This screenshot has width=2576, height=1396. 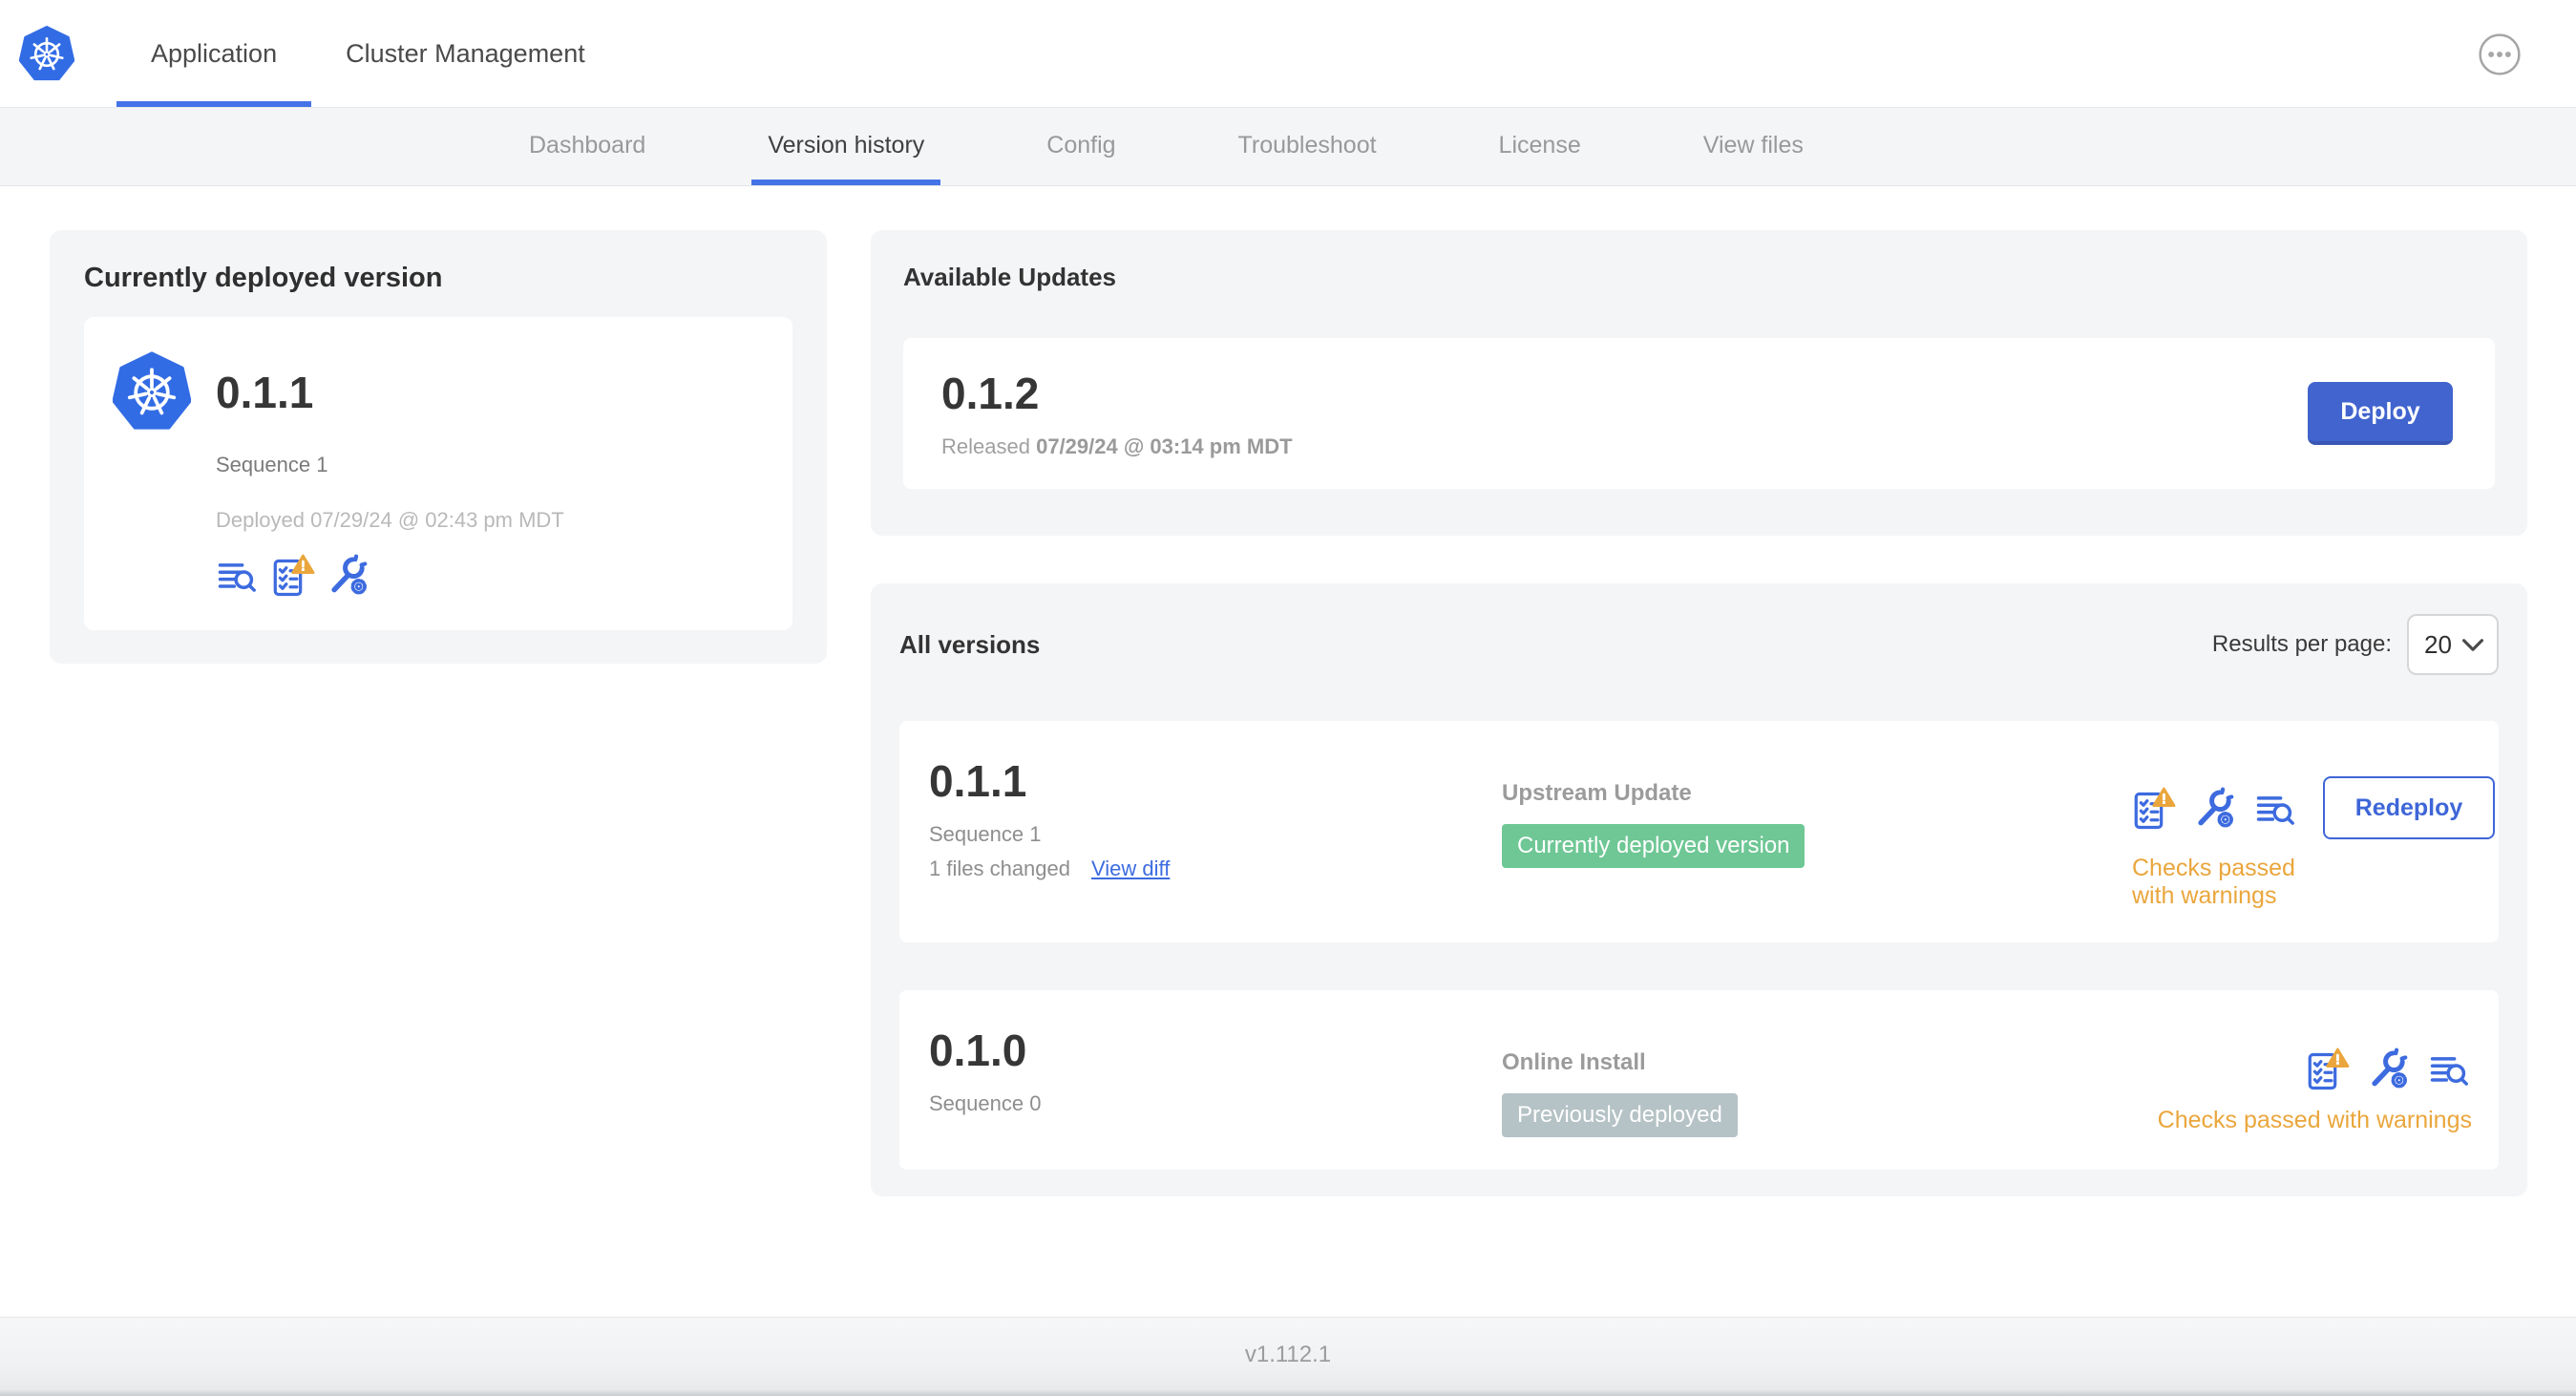 I want to click on row-version-number: 0.1.0, so click(x=978, y=1050).